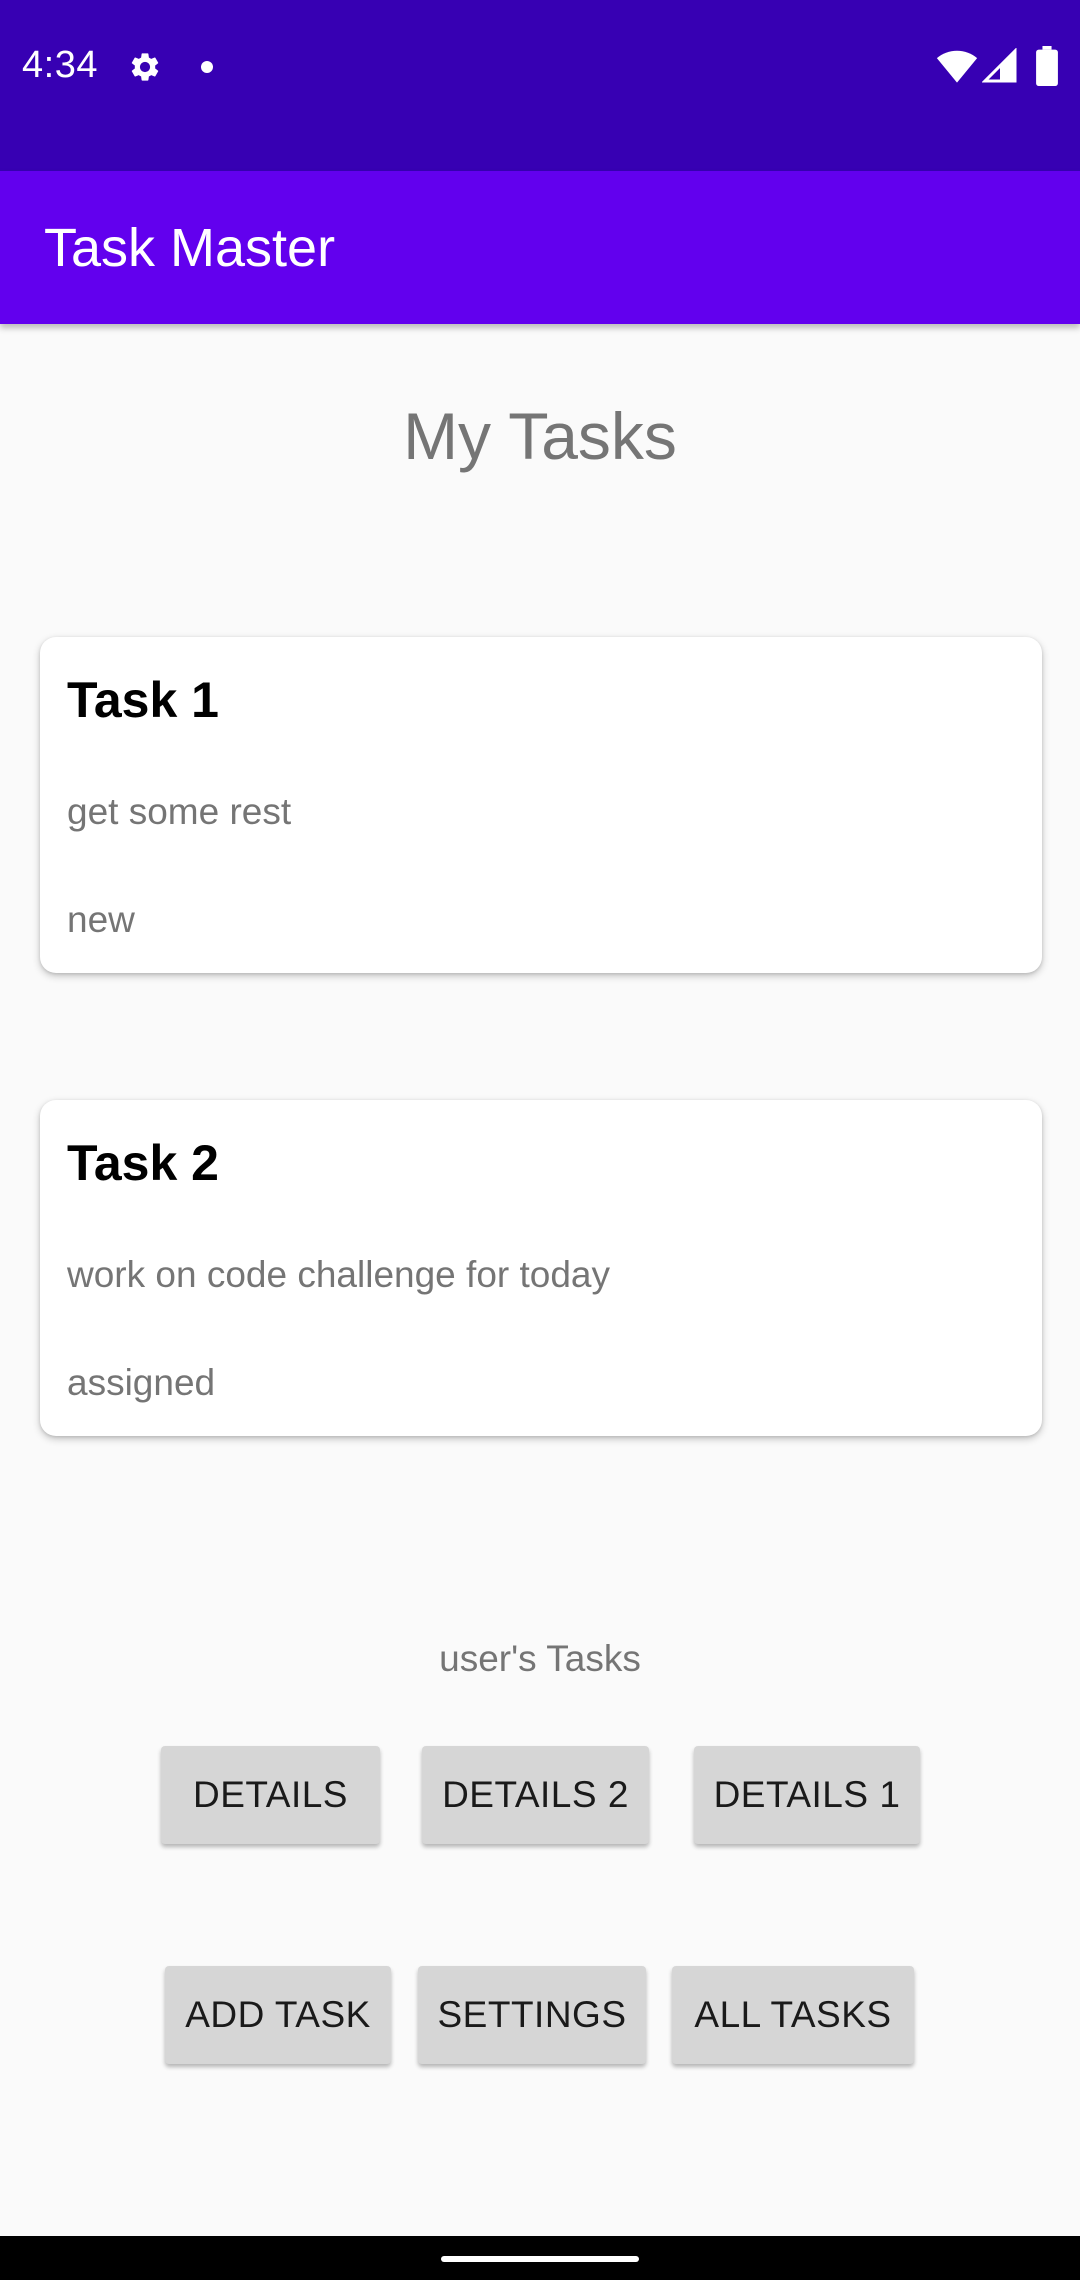  What do you see at coordinates (957, 66) in the screenshot?
I see `wifi-icon` at bounding box center [957, 66].